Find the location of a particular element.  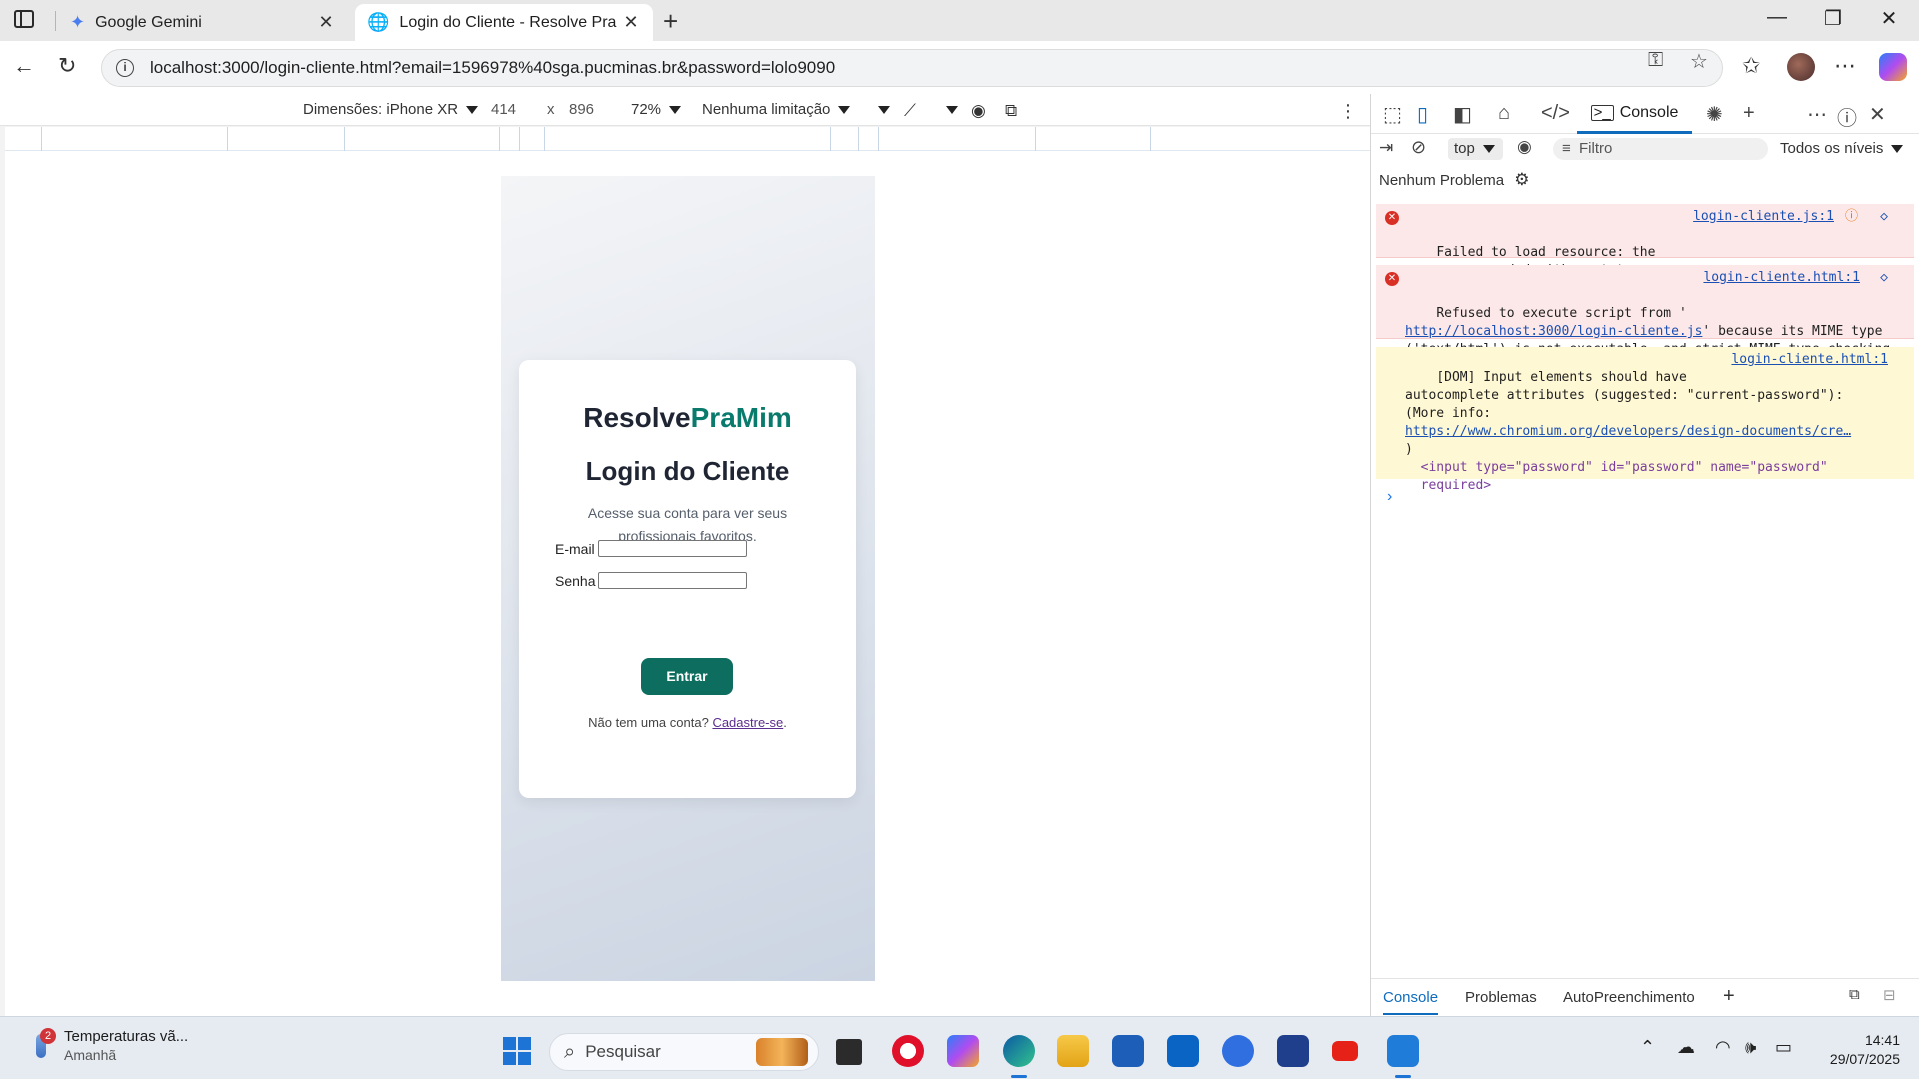

file-explorer-icon is located at coordinates (1073, 1051).